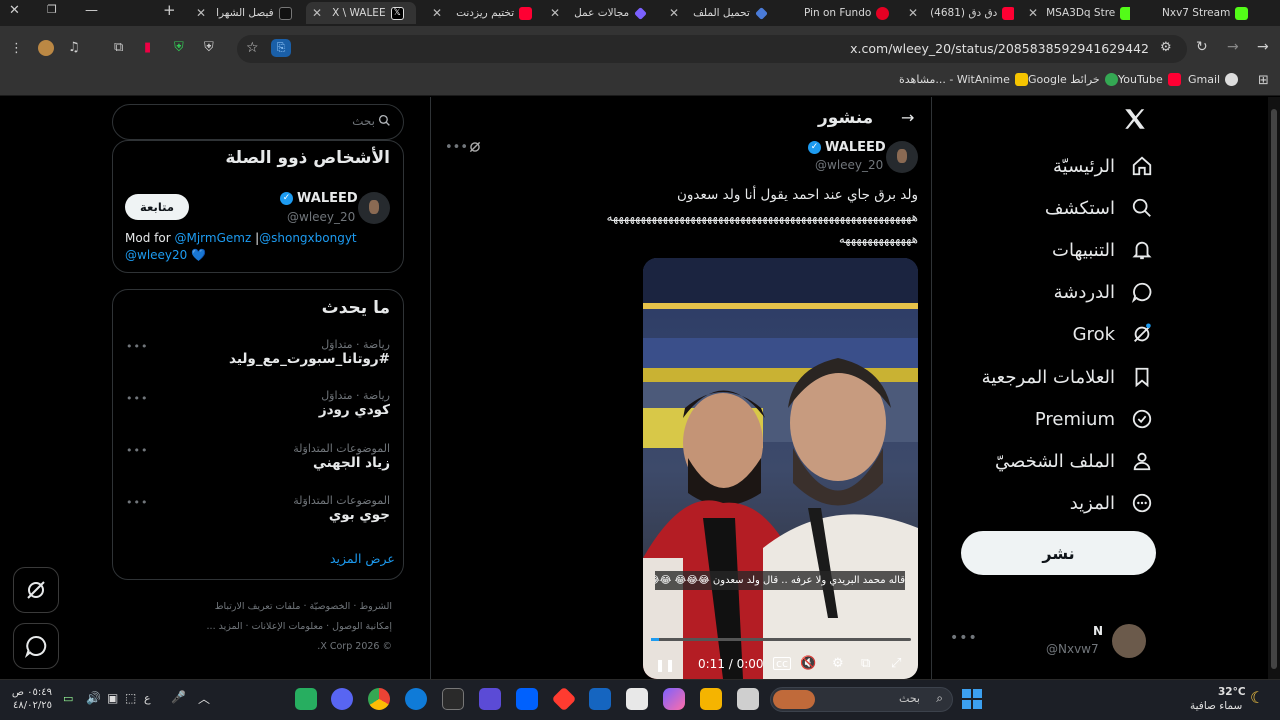 This screenshot has width=1280, height=720. I want to click on taskbar-search-input: بحث, so click(909, 698).